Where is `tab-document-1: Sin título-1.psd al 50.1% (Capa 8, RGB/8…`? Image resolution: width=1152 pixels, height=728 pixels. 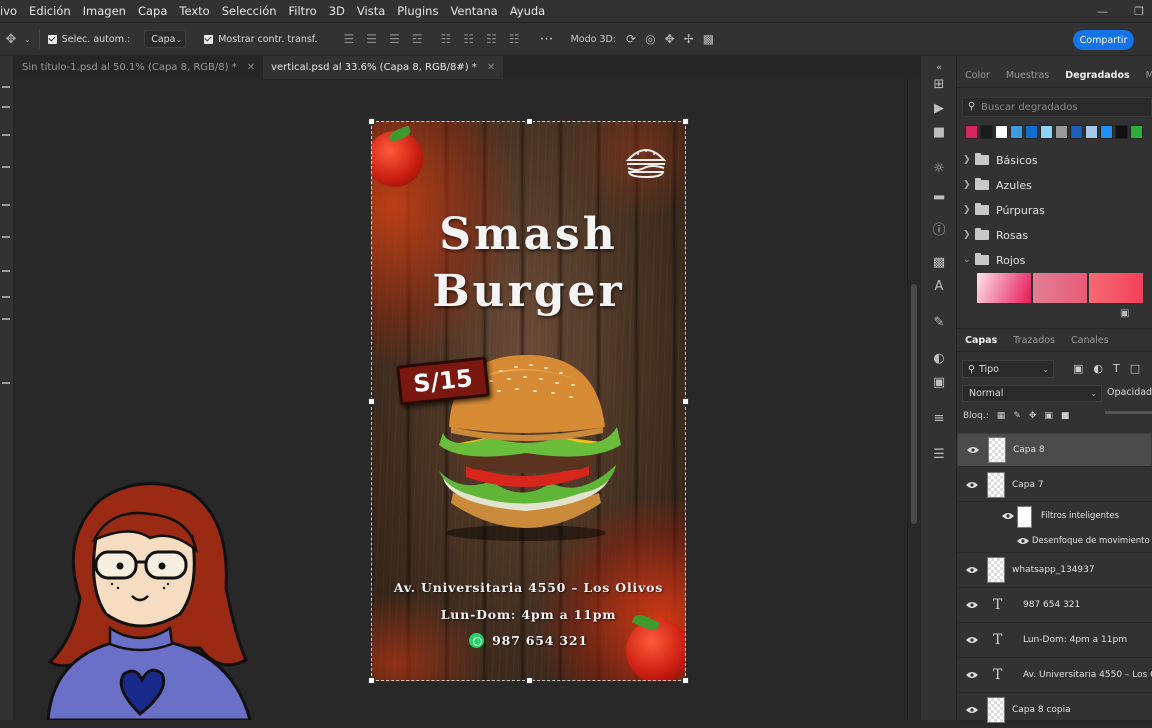 tab-document-1: Sin título-1.psd al 50.1% (Capa 8, RGB/8… is located at coordinates (138, 67).